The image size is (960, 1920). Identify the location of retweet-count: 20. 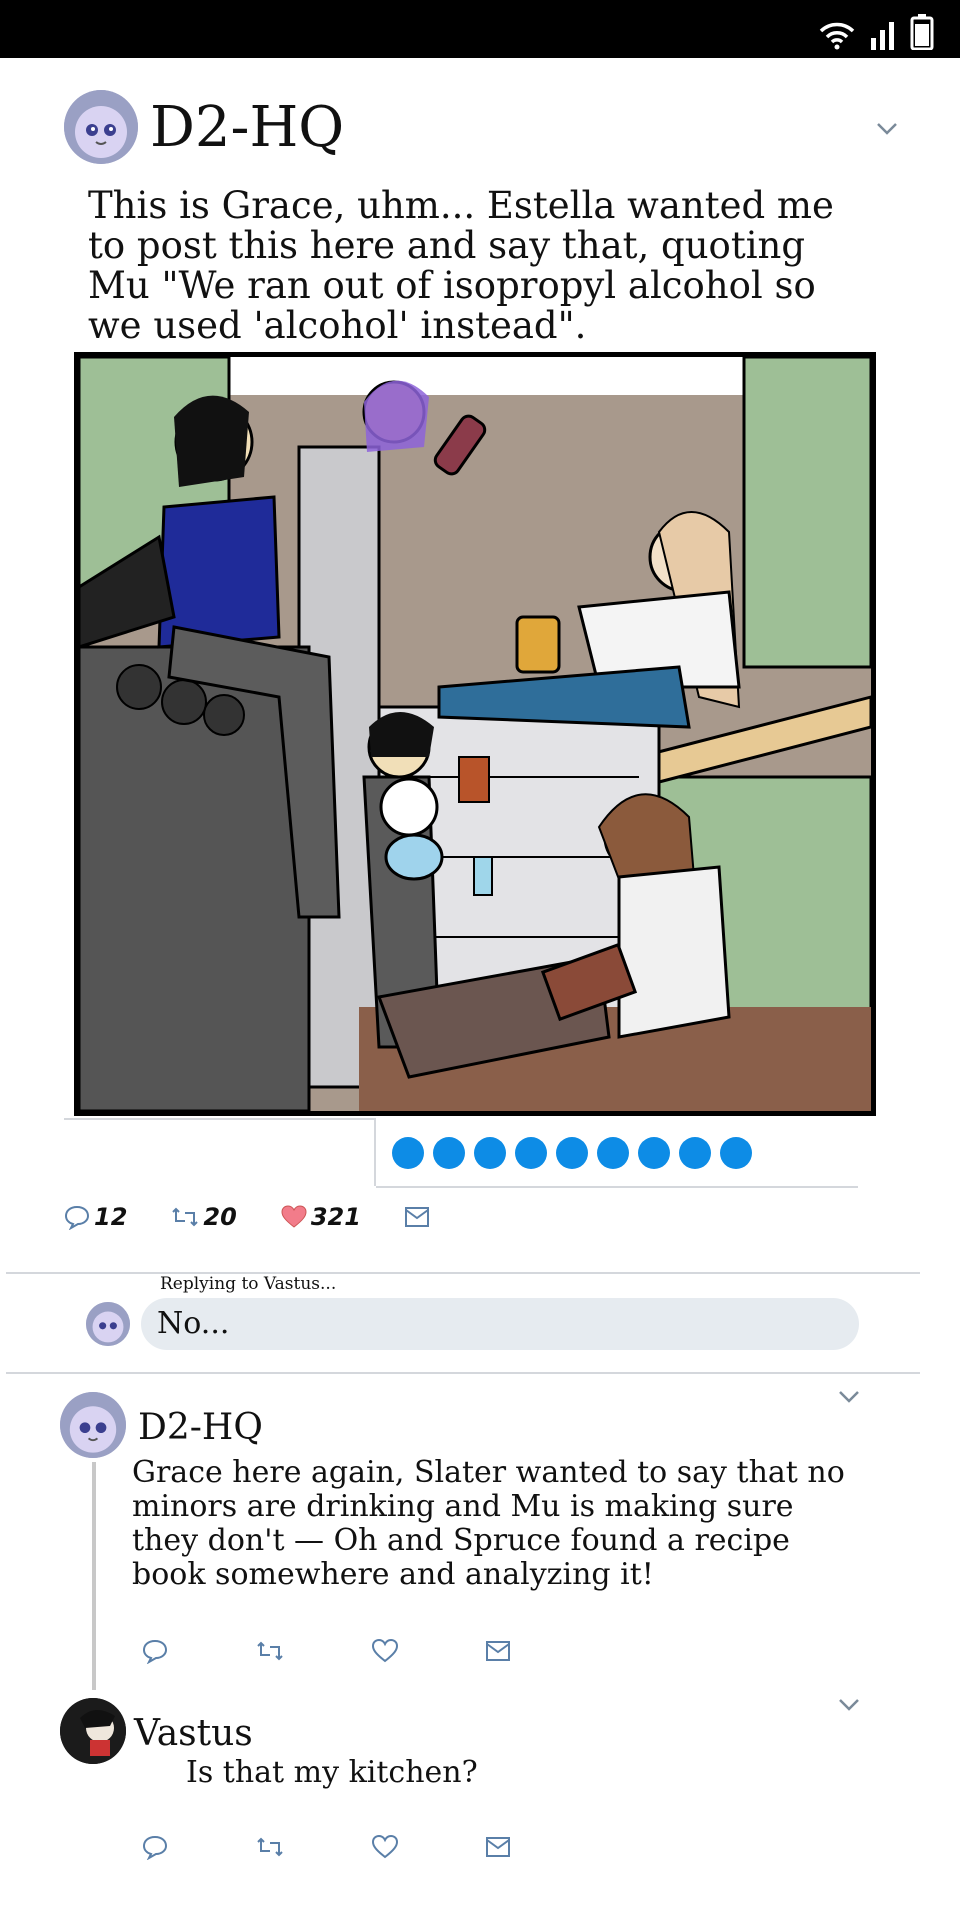
(220, 1217).